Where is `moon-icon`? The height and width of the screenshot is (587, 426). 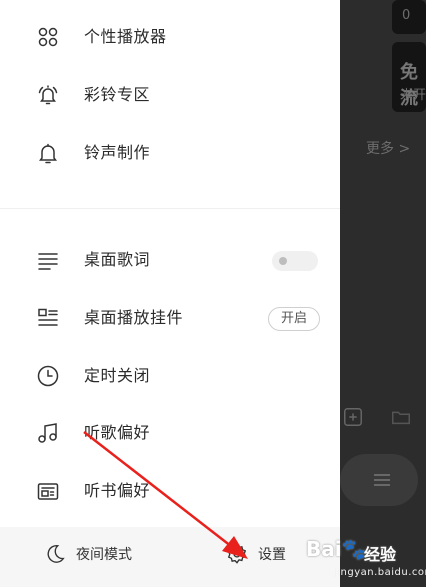 moon-icon is located at coordinates (56, 554).